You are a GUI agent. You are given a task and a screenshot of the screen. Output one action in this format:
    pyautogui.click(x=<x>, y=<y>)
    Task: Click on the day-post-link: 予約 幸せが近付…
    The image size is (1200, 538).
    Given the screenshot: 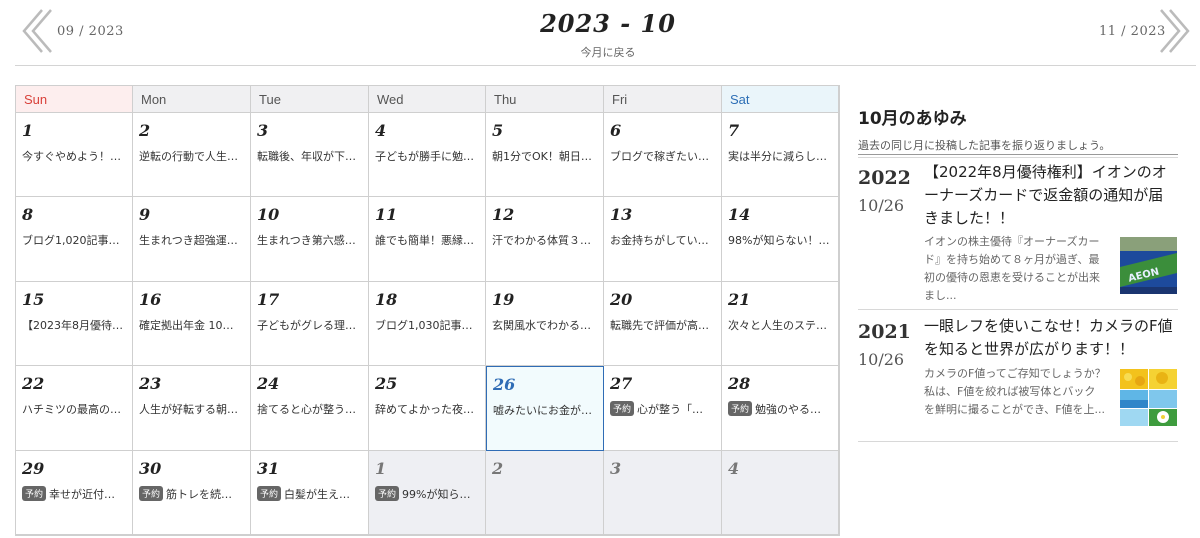 What is the action you would take?
    pyautogui.click(x=76, y=494)
    